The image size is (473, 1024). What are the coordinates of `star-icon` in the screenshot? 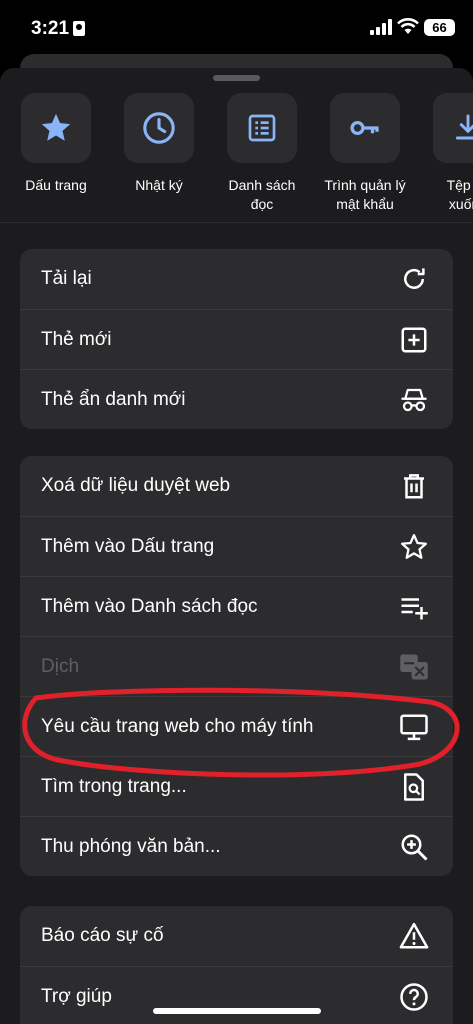 It's located at (56, 127).